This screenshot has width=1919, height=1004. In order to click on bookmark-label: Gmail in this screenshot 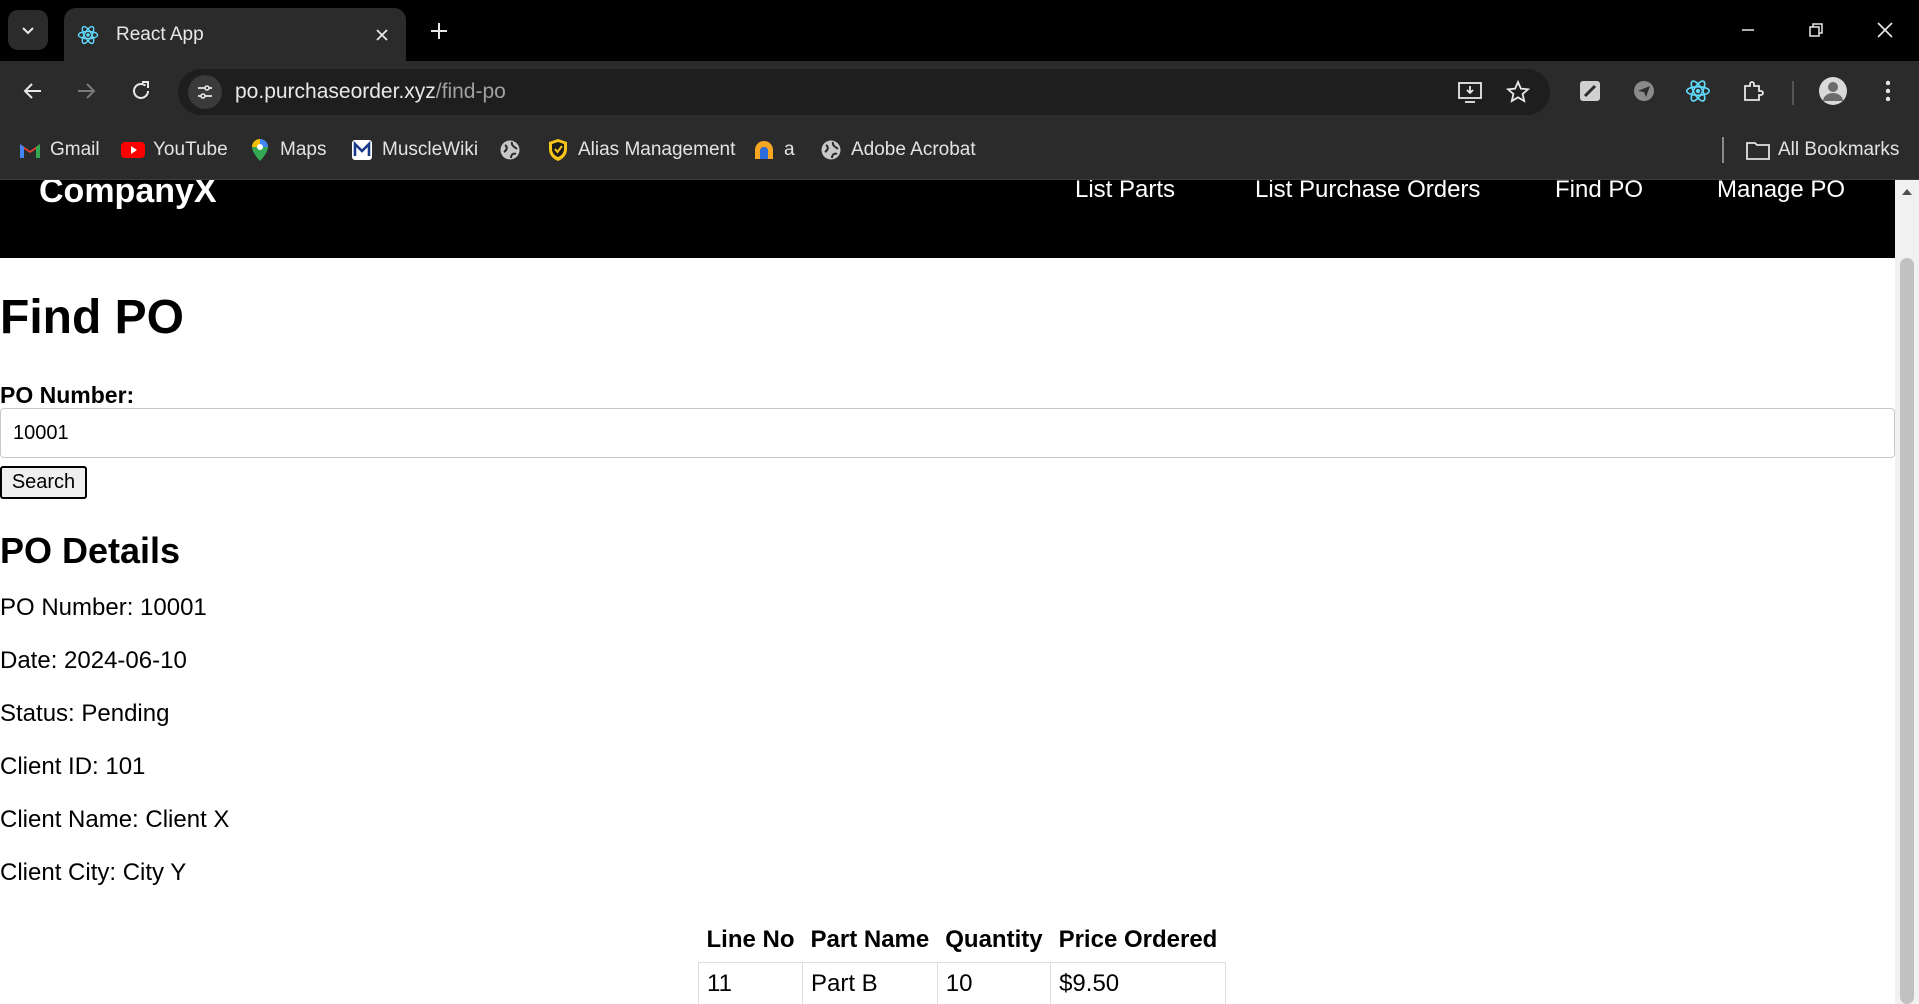, I will do `click(75, 149)`.